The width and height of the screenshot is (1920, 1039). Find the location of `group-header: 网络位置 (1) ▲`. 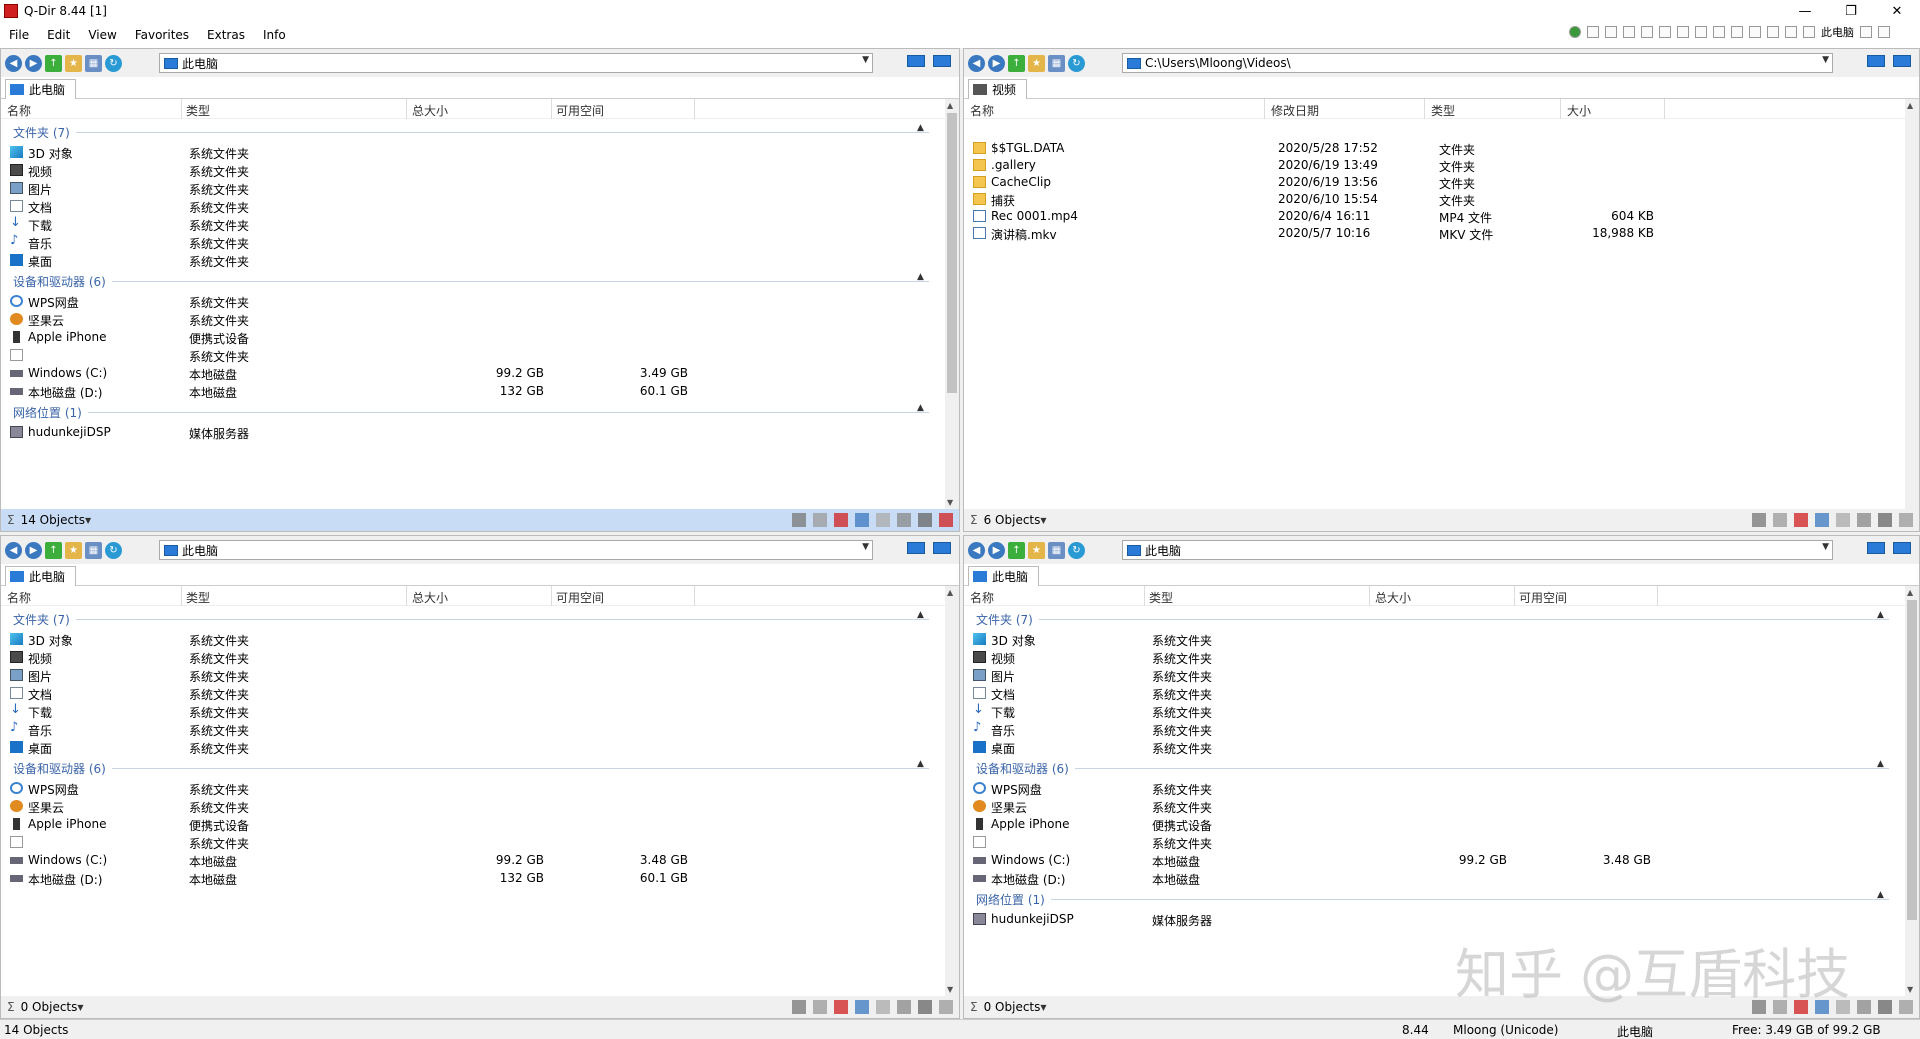

group-header: 网络位置 (1) ▲ is located at coordinates (1435, 899).